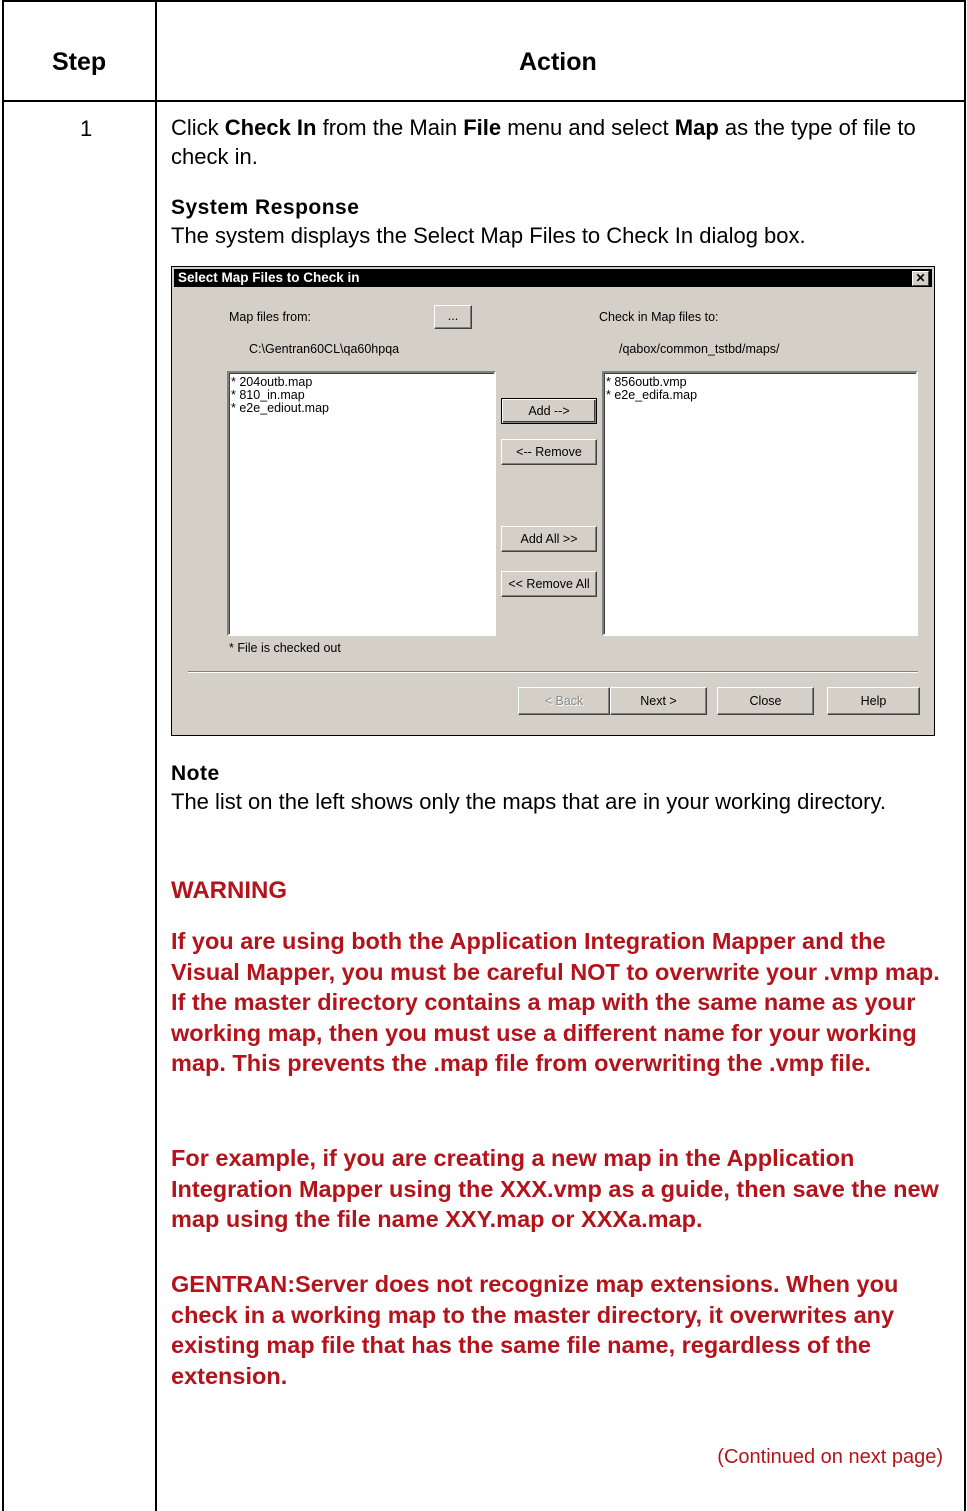 This screenshot has height=1511, width=967. I want to click on checked-out-footnote: * File is checked out, so click(285, 648).